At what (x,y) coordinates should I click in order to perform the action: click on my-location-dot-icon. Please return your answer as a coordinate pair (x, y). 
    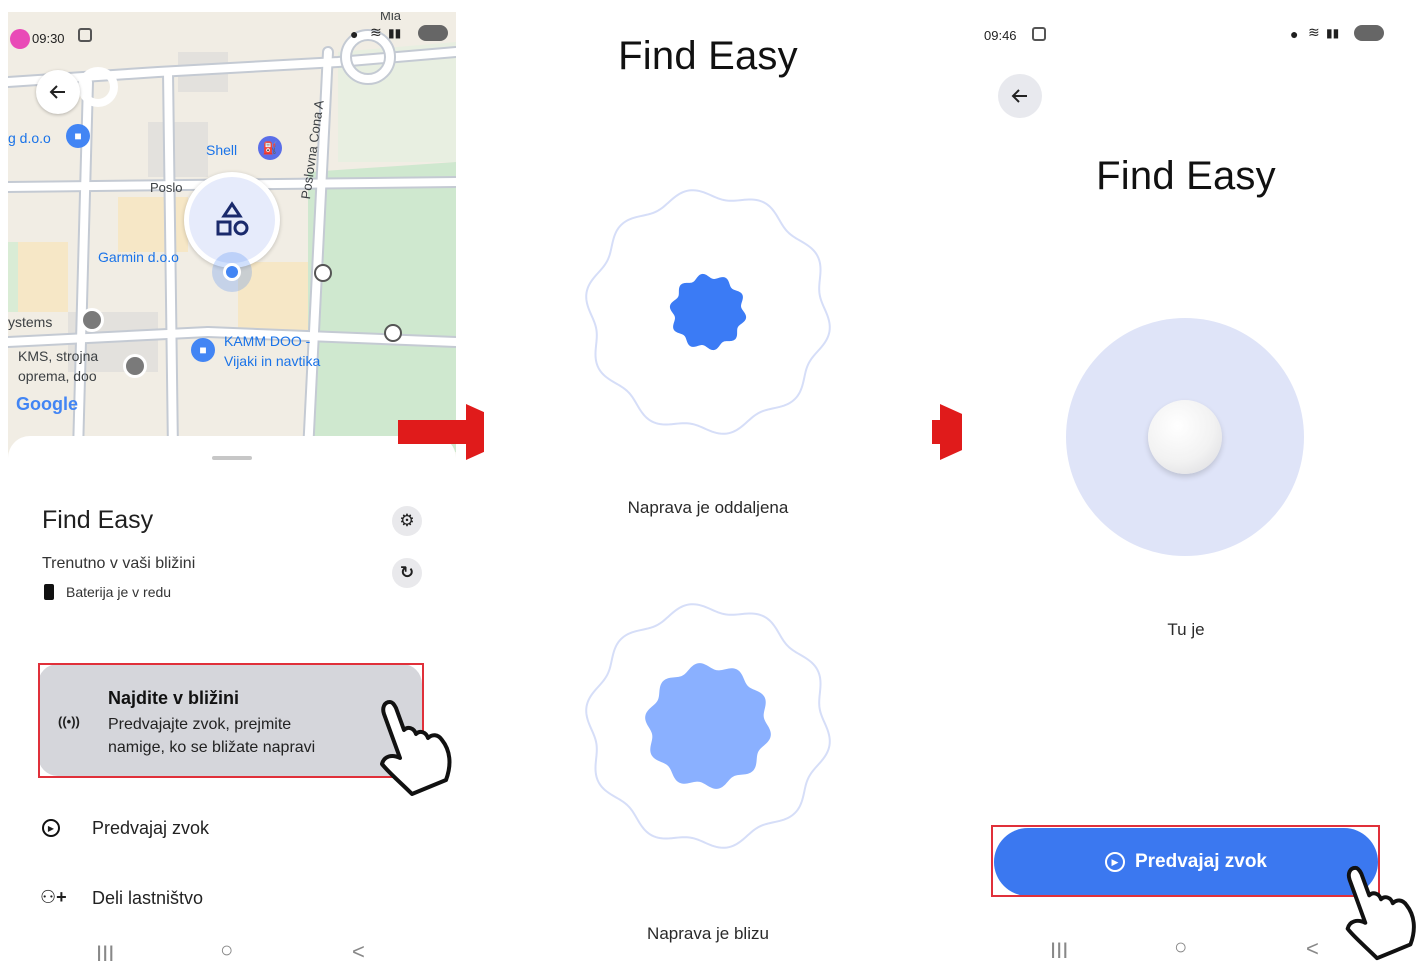
    Looking at the image, I should click on (232, 272).